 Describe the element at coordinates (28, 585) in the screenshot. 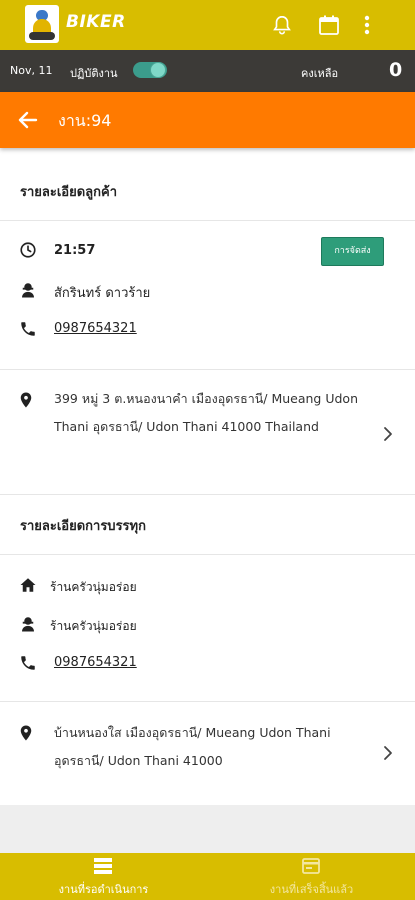

I see `home-icon` at that location.